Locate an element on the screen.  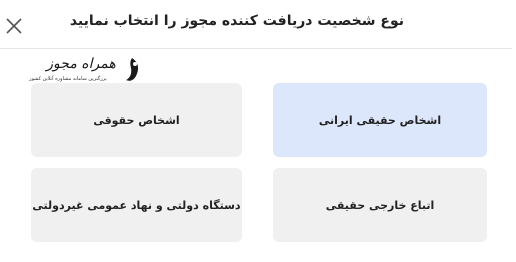
option-label: اشخاص حقوقی is located at coordinates (136, 120).